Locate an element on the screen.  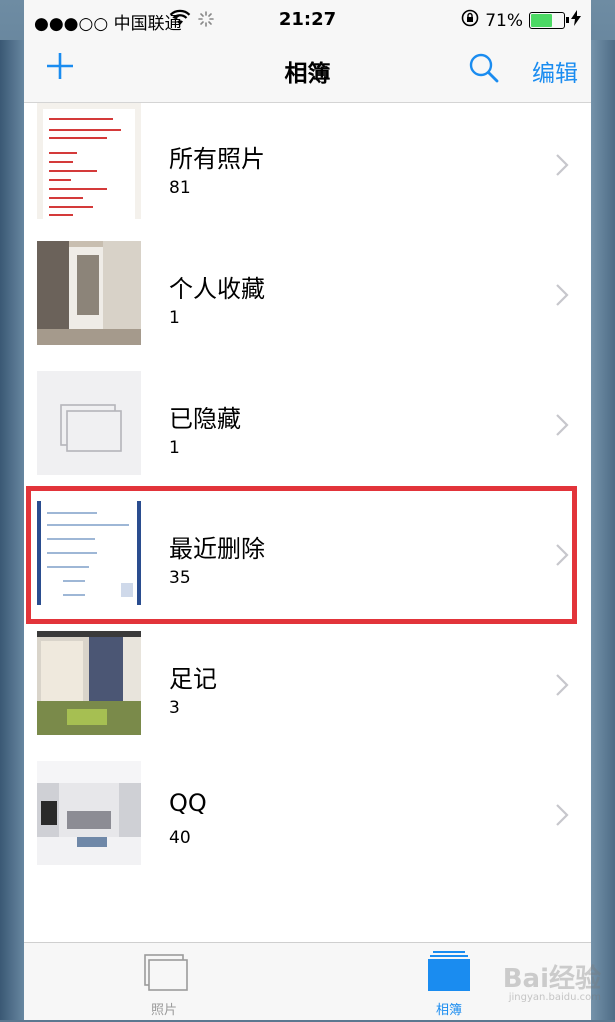
navigation-bar: 相簿 编辑 is located at coordinates (307, 71).